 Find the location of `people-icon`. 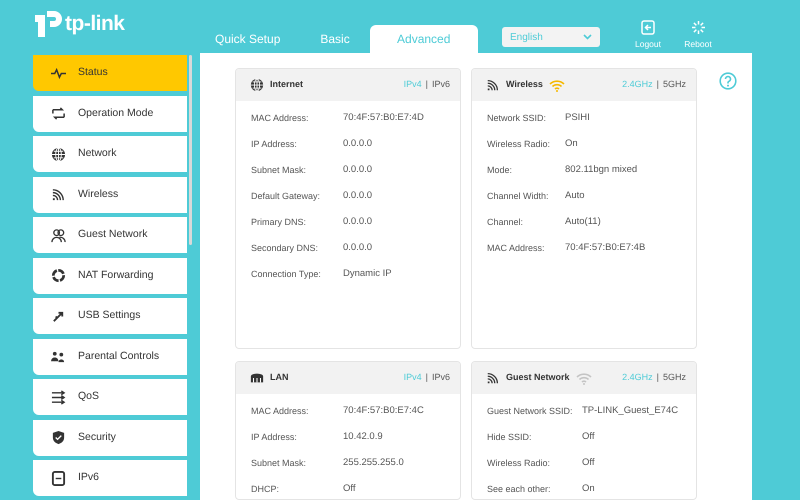

people-icon is located at coordinates (58, 235).